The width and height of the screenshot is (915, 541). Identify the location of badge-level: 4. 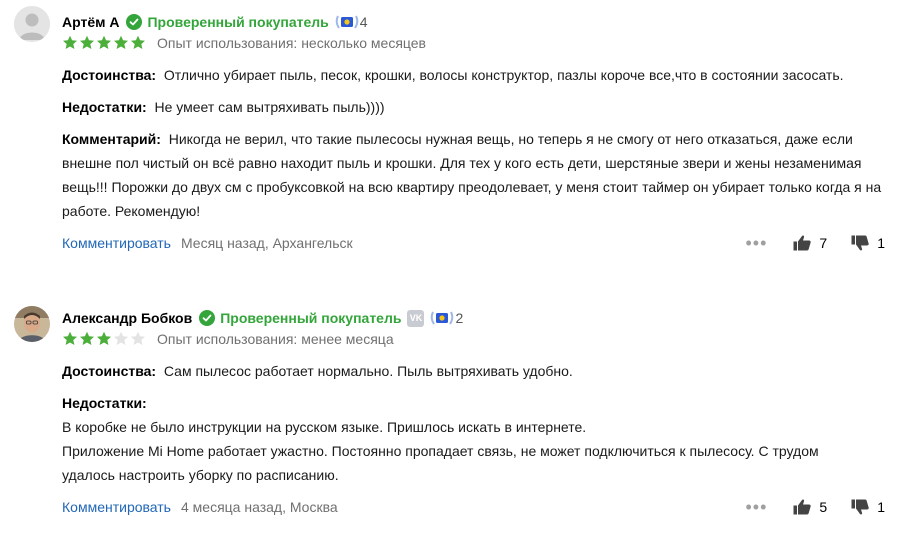
(363, 22).